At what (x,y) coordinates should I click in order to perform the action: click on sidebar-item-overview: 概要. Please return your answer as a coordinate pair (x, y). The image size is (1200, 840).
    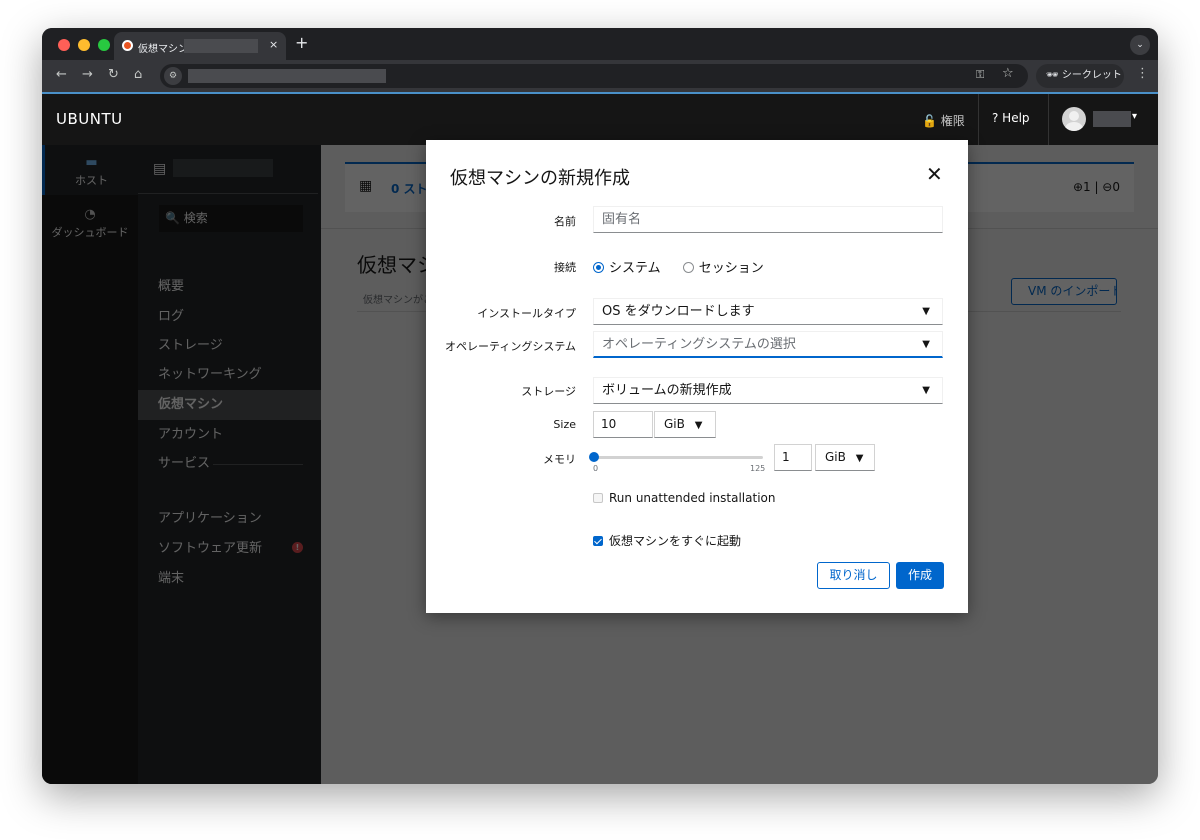
    Looking at the image, I should click on (229, 287).